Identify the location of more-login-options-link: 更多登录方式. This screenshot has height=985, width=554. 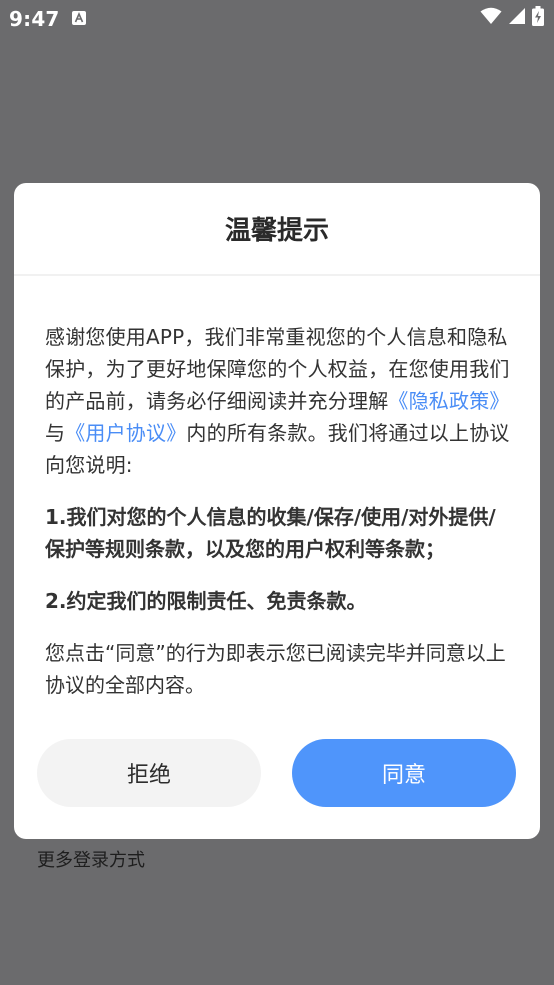
(91, 860).